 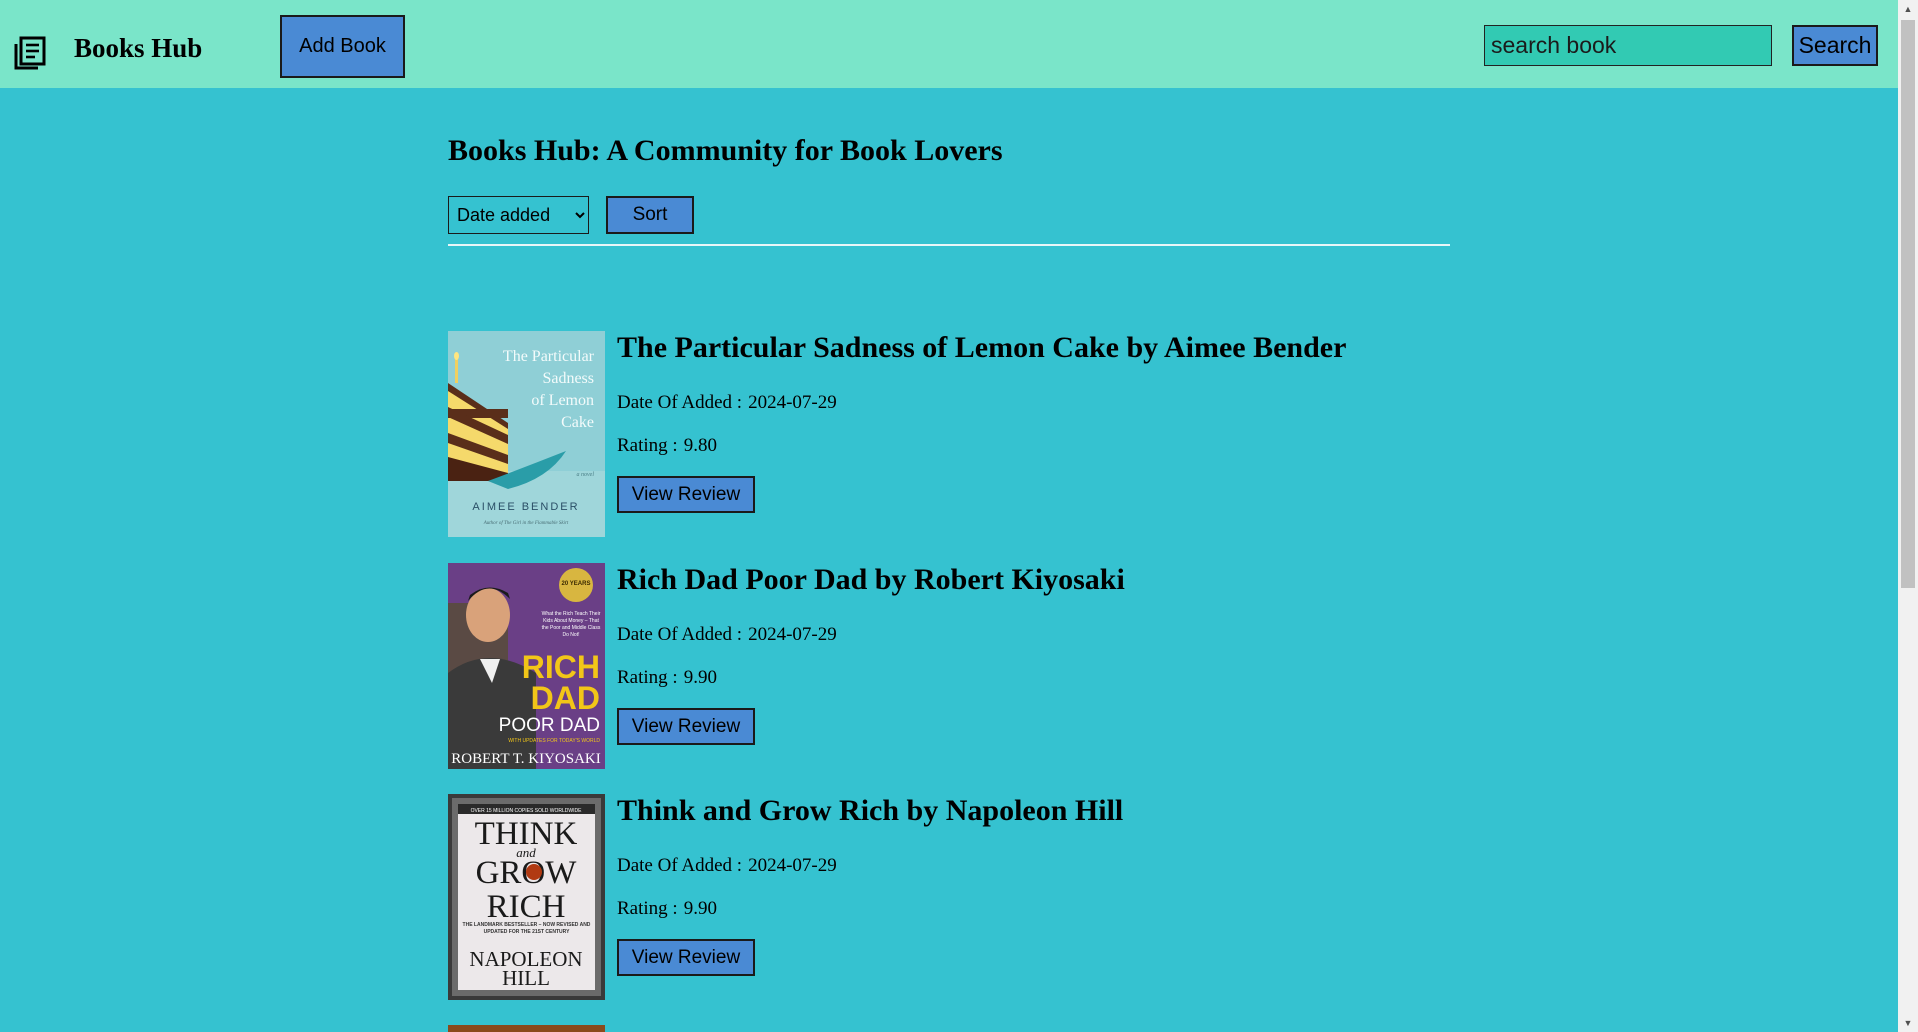 What do you see at coordinates (30, 53) in the screenshot?
I see `book-list-icon` at bounding box center [30, 53].